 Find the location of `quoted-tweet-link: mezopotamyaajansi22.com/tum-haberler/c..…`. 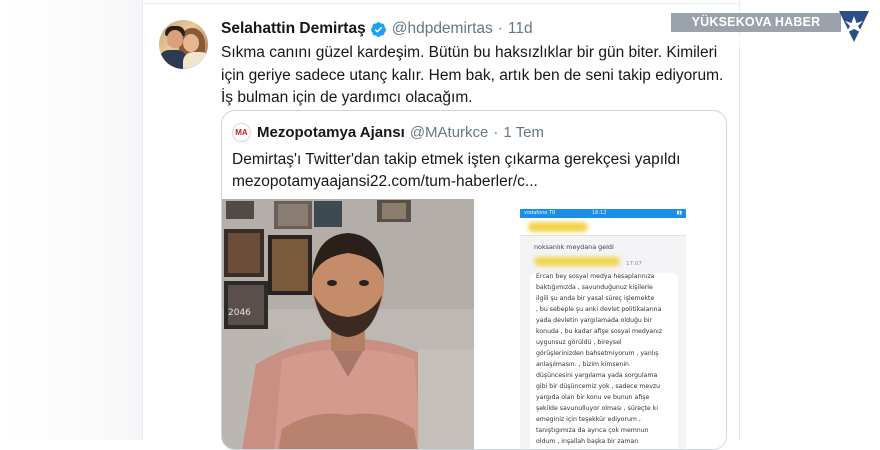

quoted-tweet-link: mezopotamyaajansi22.com/tum-haberler/c..… is located at coordinates (476, 182).